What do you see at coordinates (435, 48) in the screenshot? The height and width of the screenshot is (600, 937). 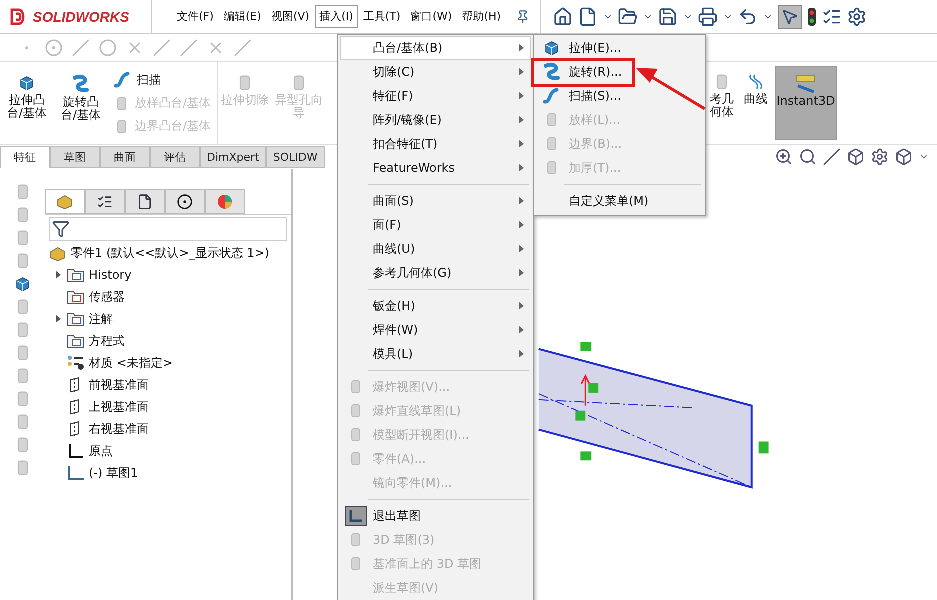 I see `menu-item: 凸台/基体(B)` at bounding box center [435, 48].